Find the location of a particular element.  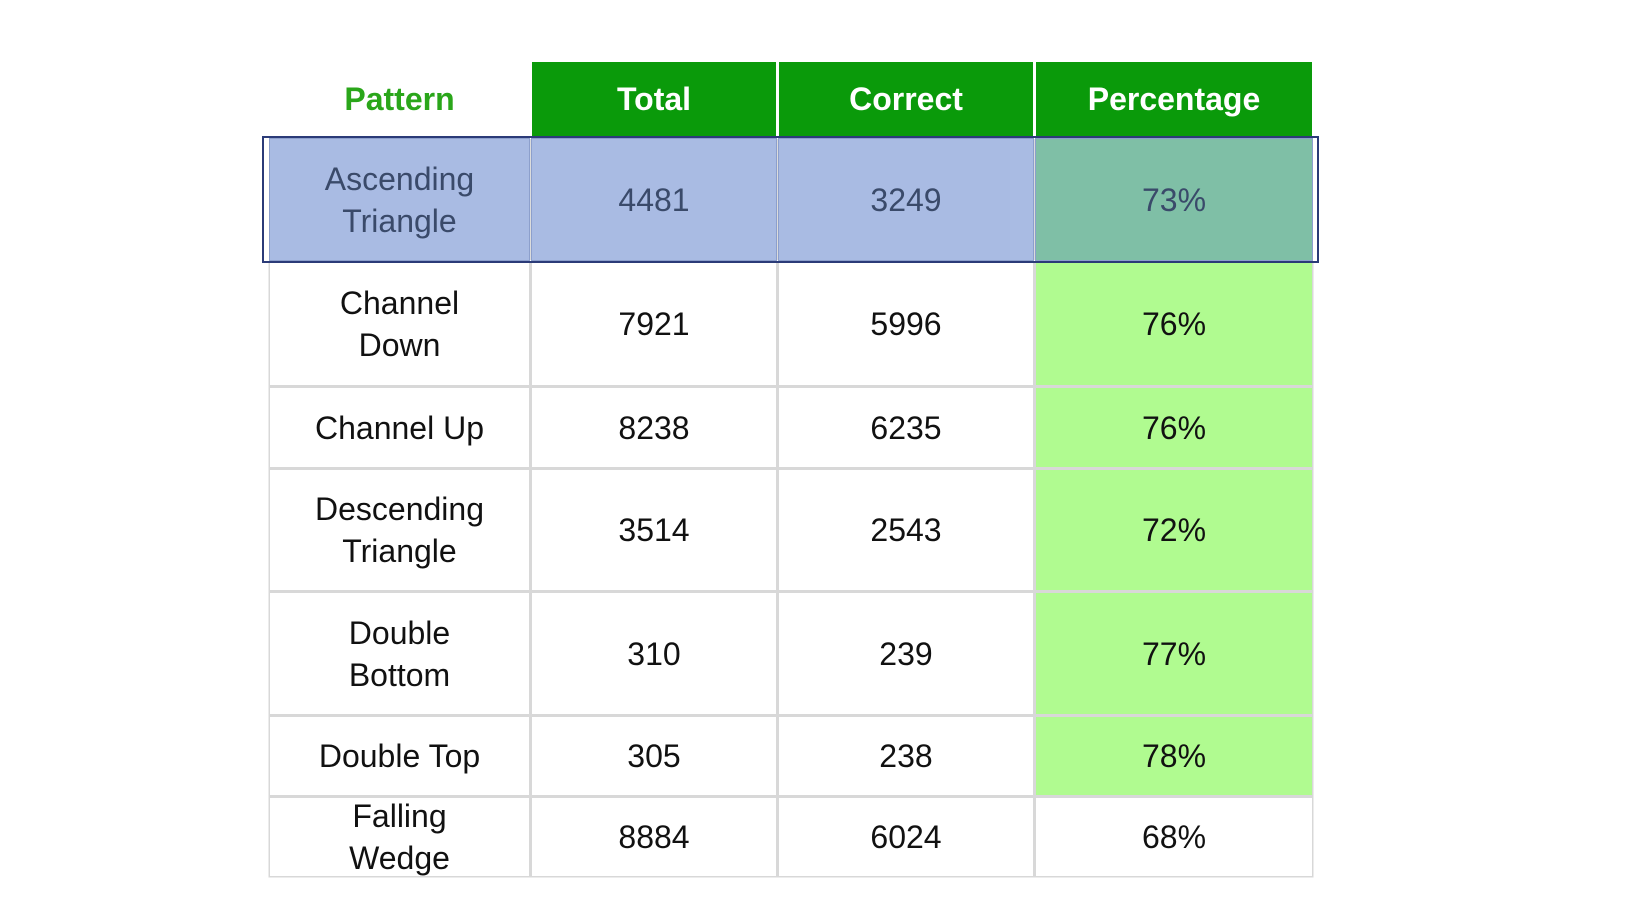

percentage-cell: 78% is located at coordinates (1174, 756).